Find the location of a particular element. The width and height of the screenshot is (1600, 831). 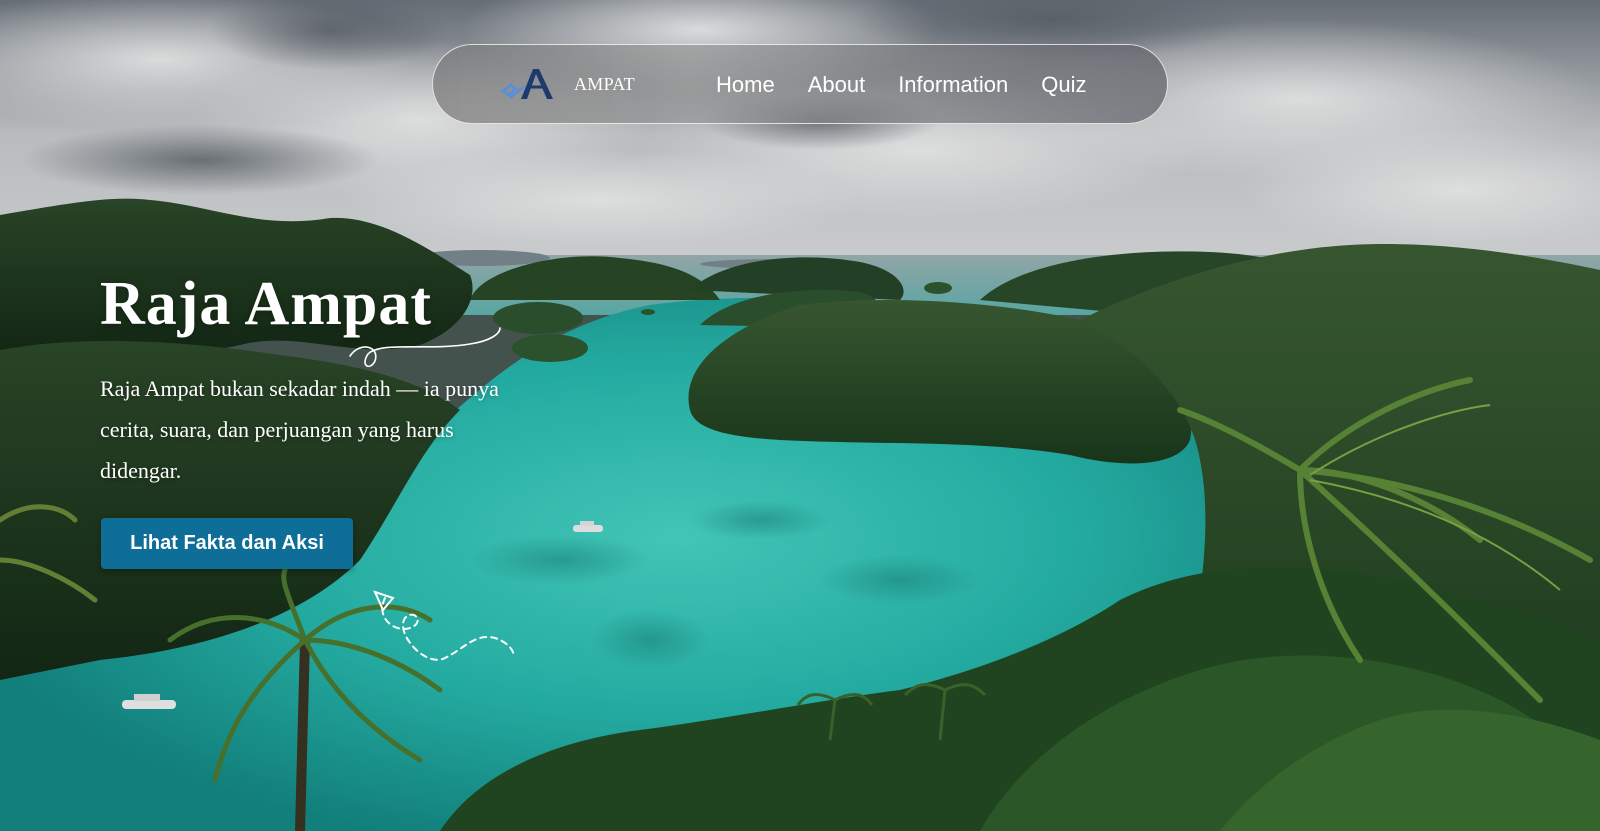

brand-name: AMPAT is located at coordinates (604, 84).